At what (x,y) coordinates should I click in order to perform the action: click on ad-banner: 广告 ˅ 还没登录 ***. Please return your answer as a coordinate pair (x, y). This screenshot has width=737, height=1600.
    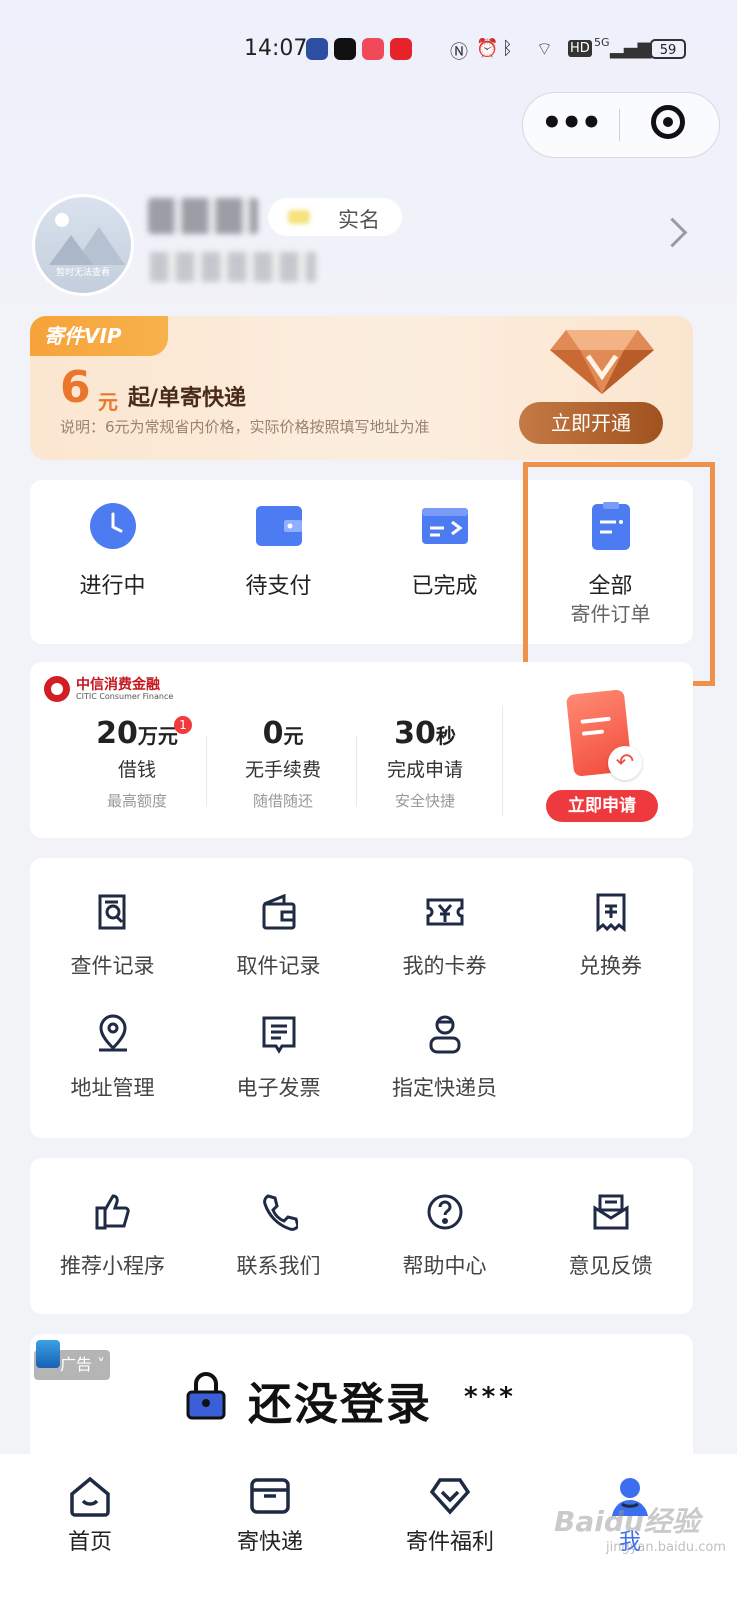
    Looking at the image, I should click on (361, 1399).